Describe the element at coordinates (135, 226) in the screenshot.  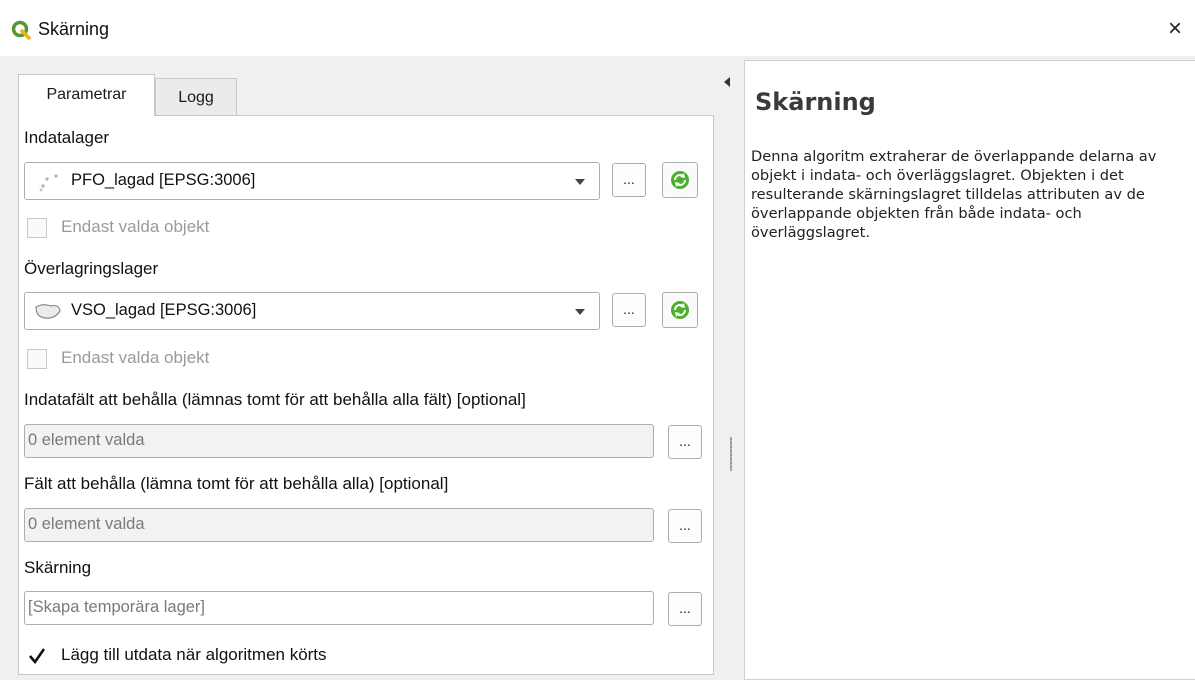
I see `input-selected-only-label: Endast valda objekt` at that location.